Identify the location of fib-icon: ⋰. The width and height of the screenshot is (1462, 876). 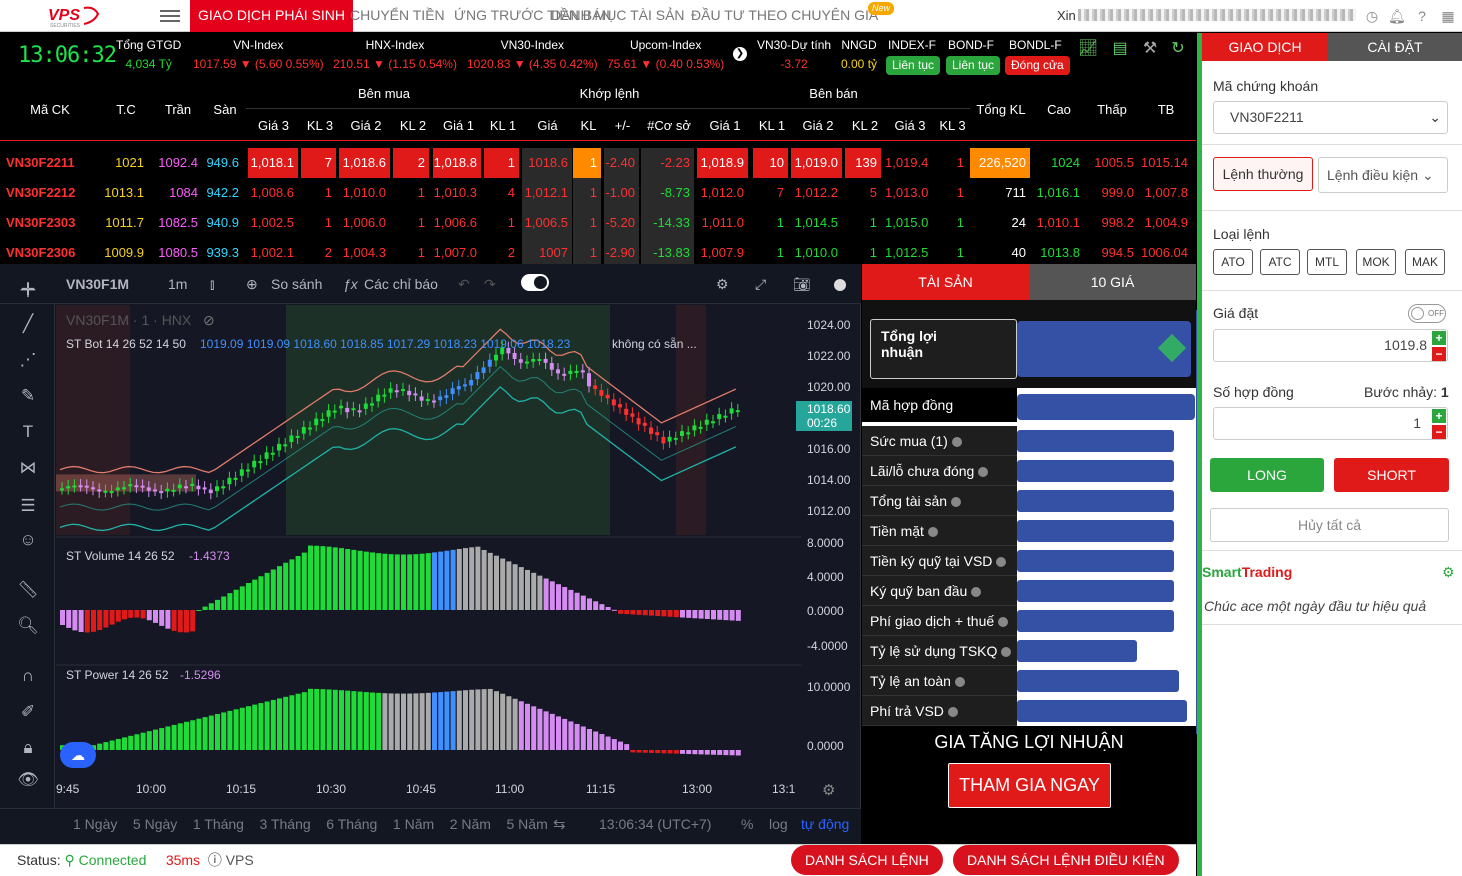
(28, 360).